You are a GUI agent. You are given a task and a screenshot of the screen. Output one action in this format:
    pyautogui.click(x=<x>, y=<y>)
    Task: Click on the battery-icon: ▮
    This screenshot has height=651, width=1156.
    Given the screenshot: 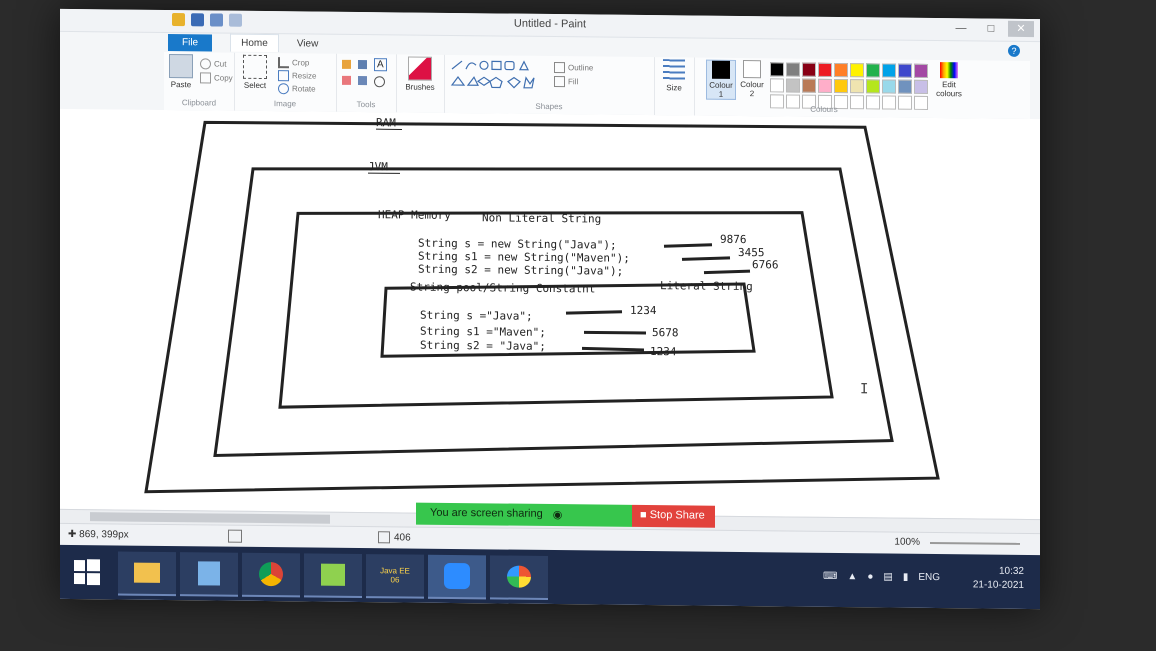 What is the action you would take?
    pyautogui.click(x=906, y=577)
    